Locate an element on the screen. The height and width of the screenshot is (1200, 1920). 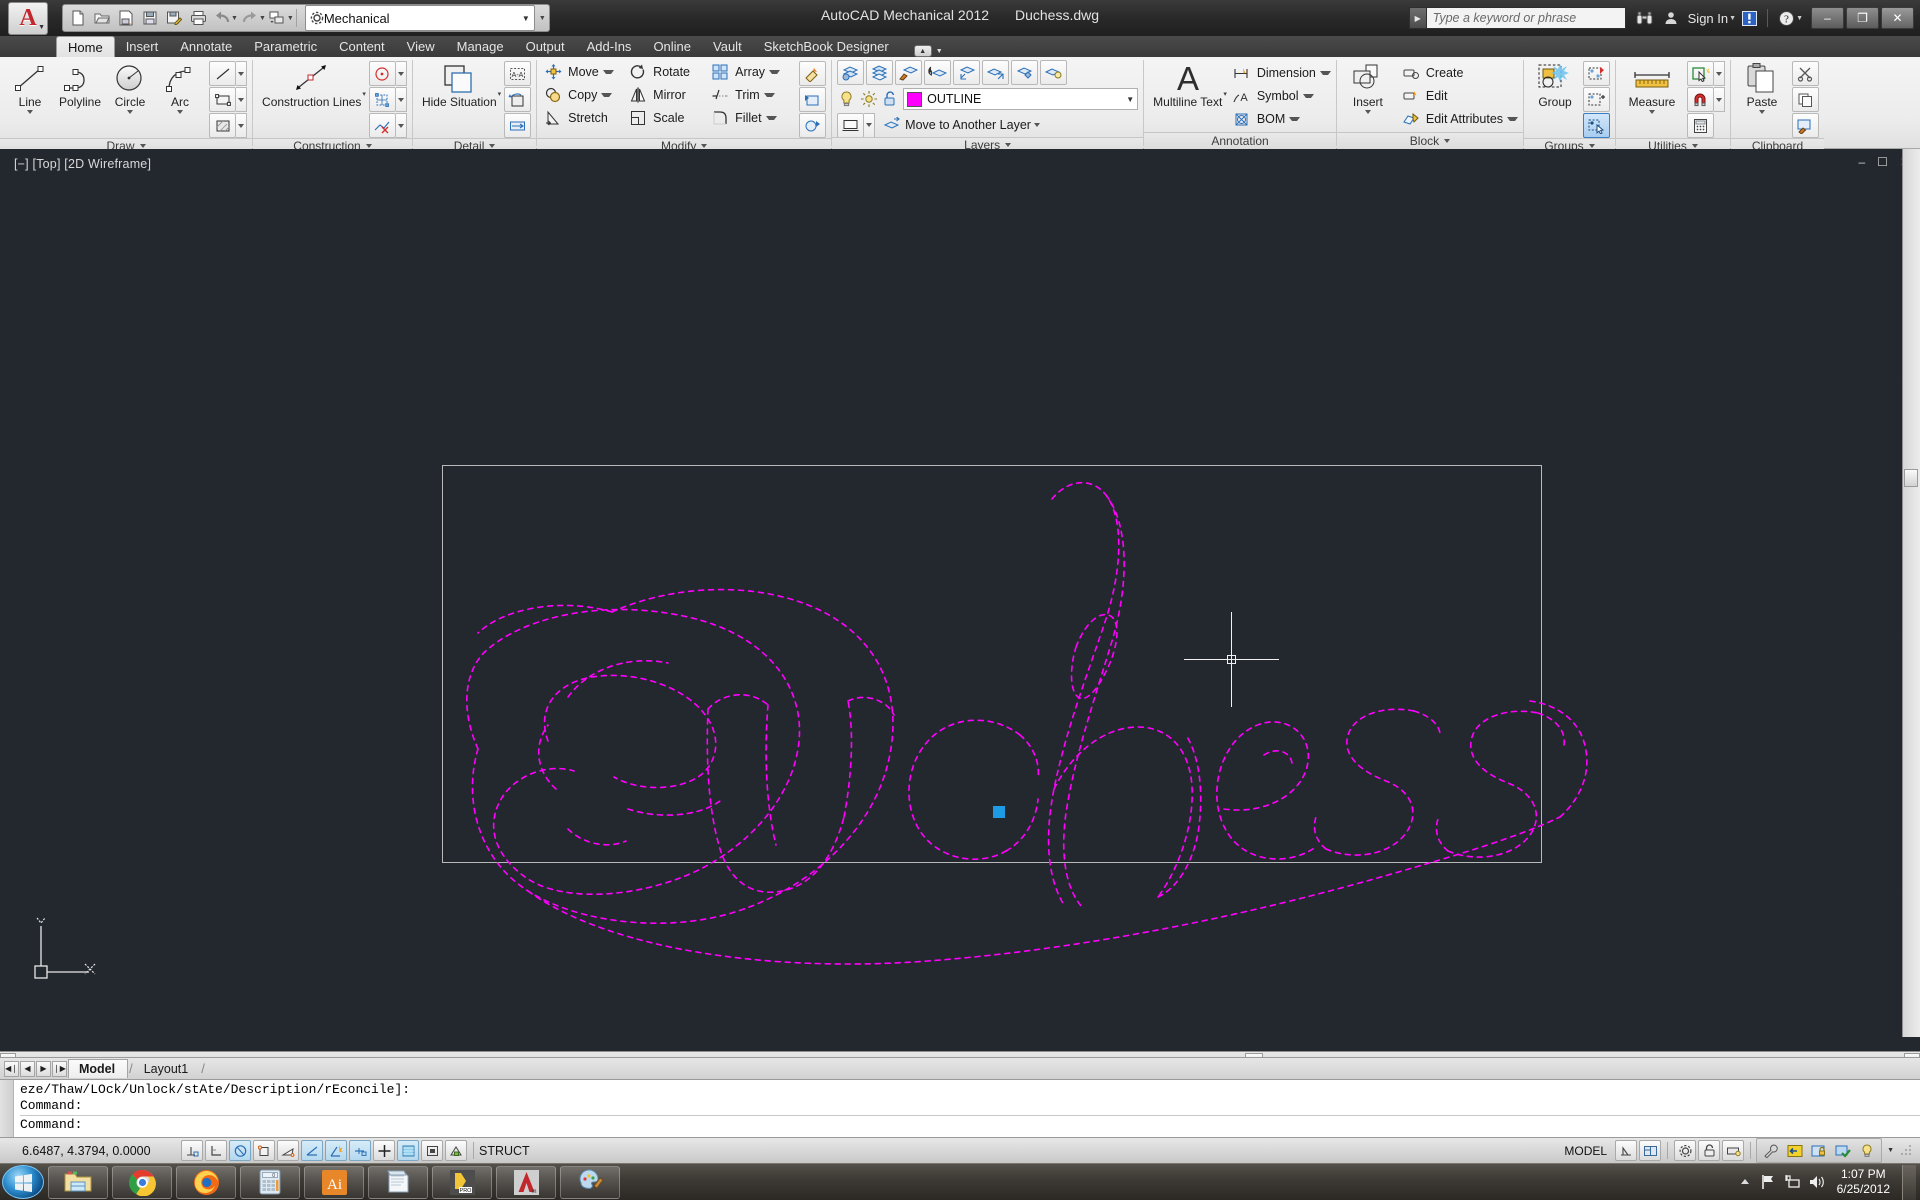
taskbar-notepad is located at coordinates (398, 1182).